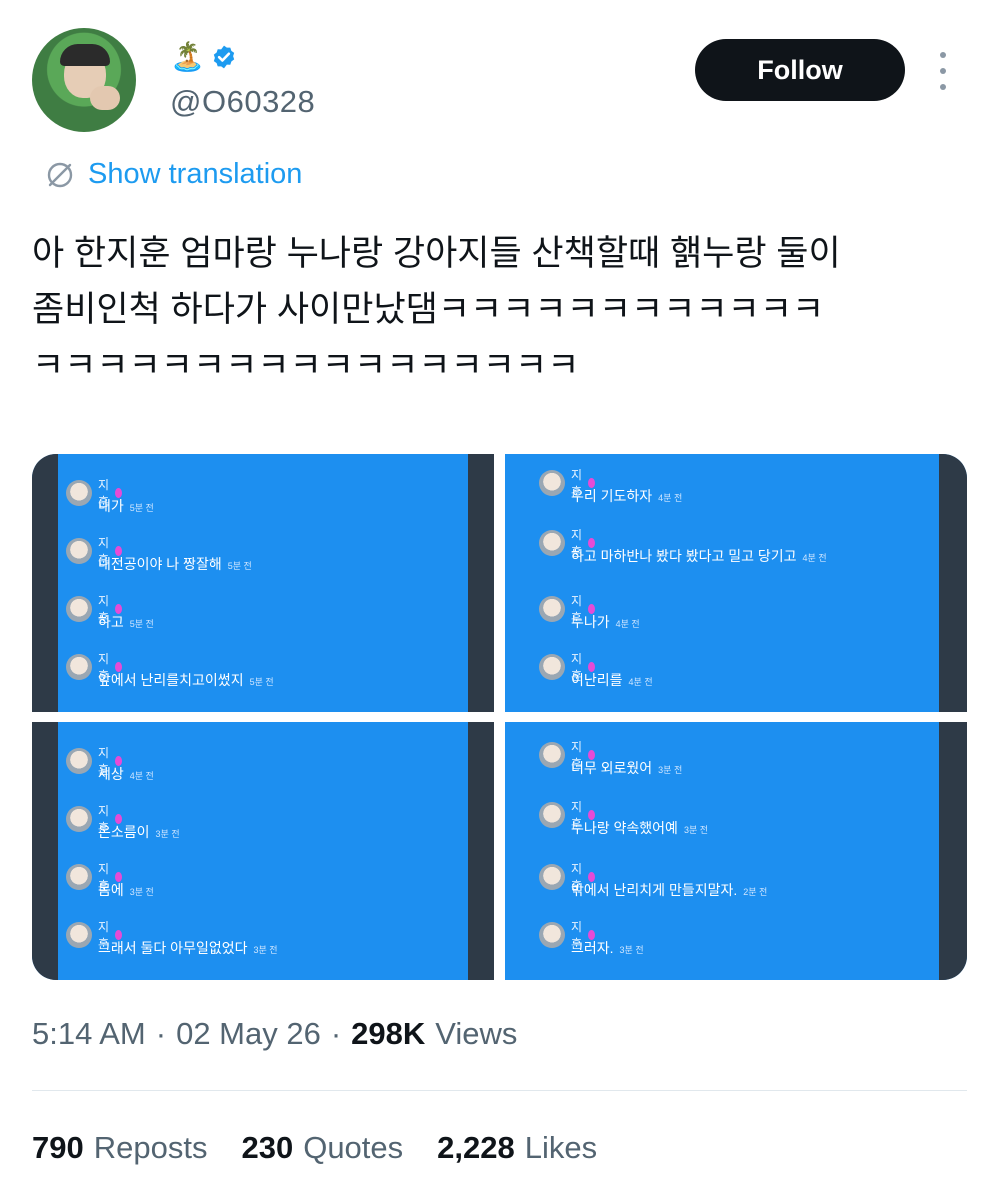  I want to click on chat-message-text: 누나랑 약속했어예, so click(624, 828).